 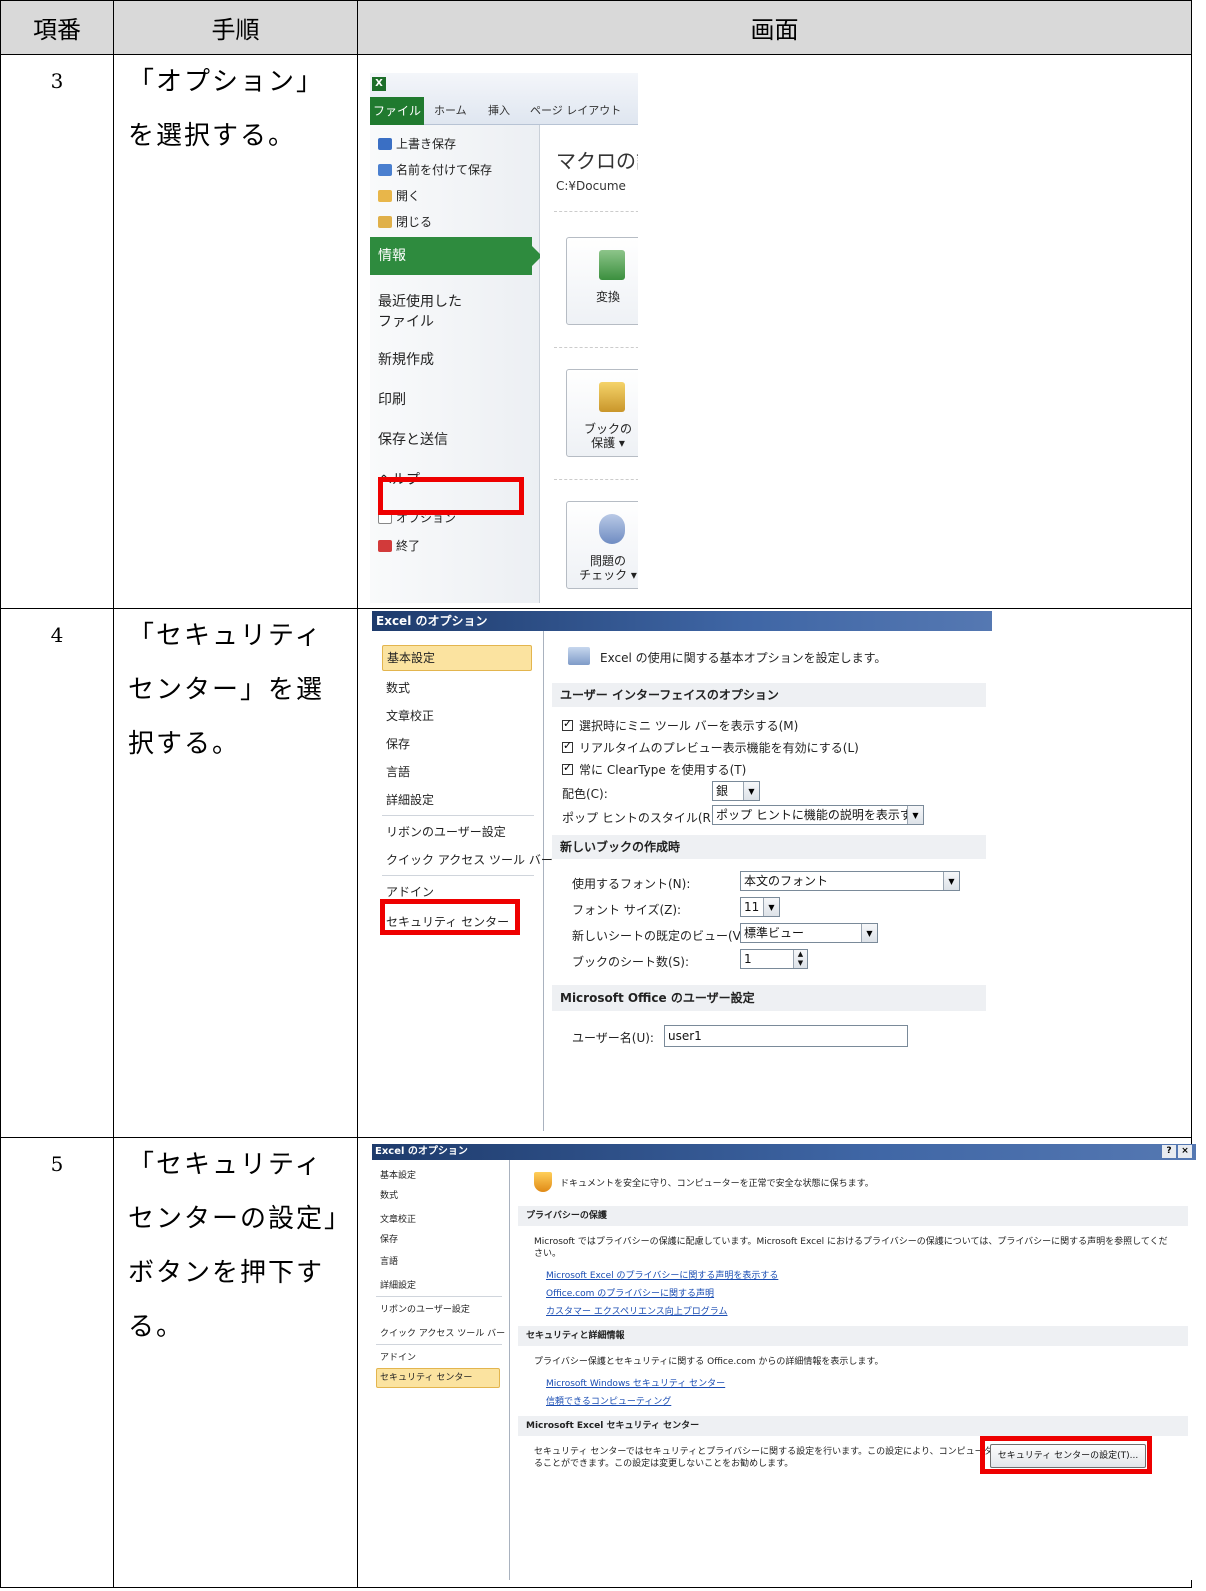 I want to click on font-select: 本文のフォント ▼, so click(x=850, y=881).